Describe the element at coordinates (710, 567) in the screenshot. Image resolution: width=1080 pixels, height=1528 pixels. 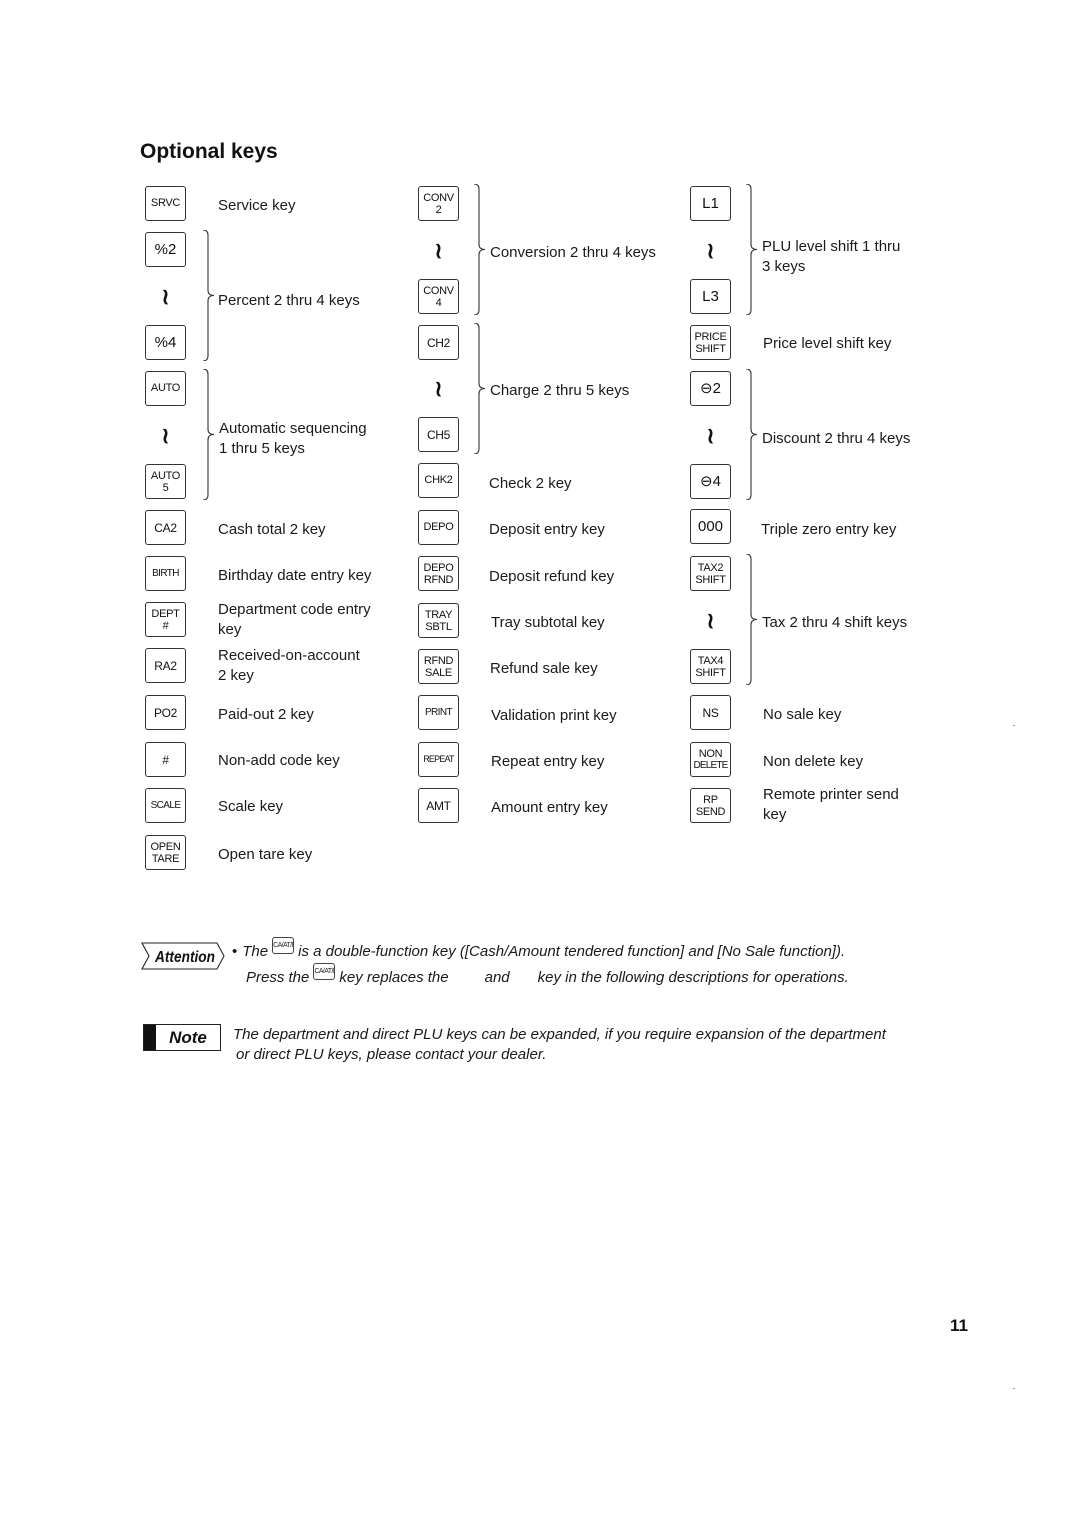
I see `key-label: TAX2` at that location.